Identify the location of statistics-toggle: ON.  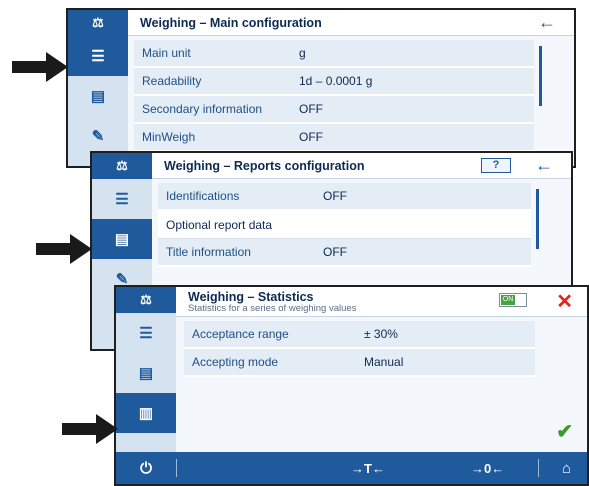
(513, 300).